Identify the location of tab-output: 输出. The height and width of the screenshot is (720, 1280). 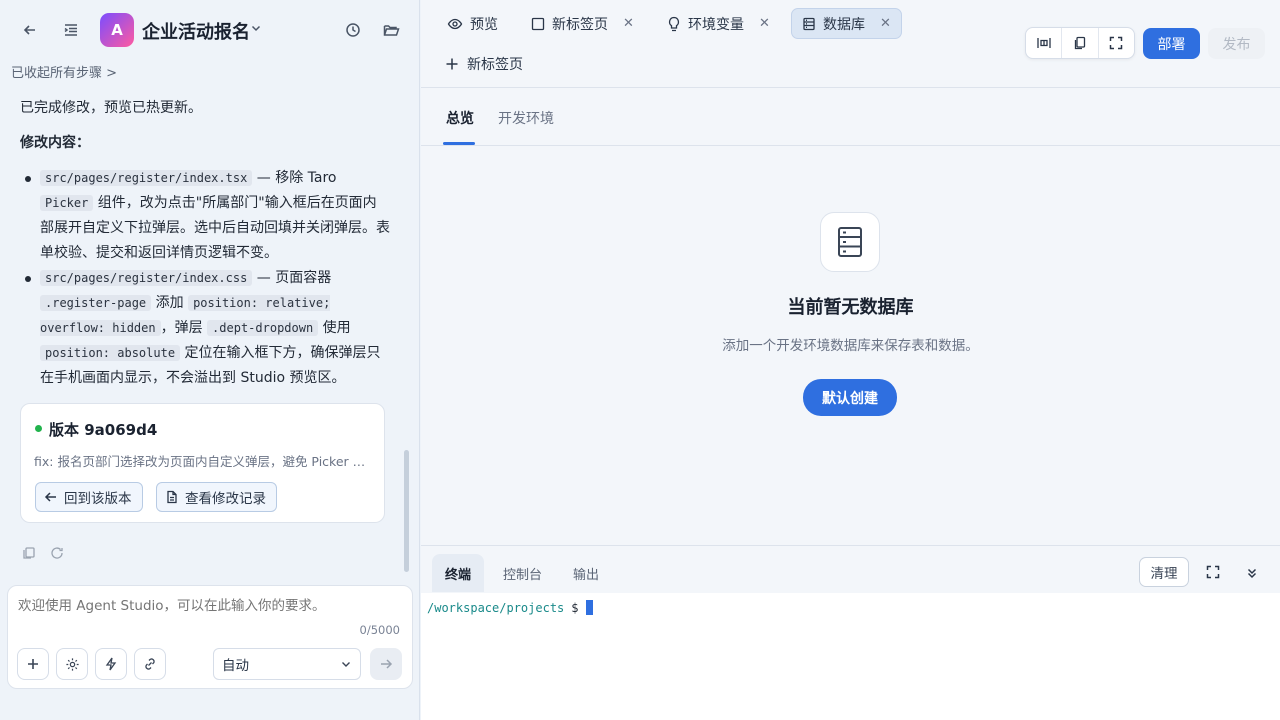
(586, 573).